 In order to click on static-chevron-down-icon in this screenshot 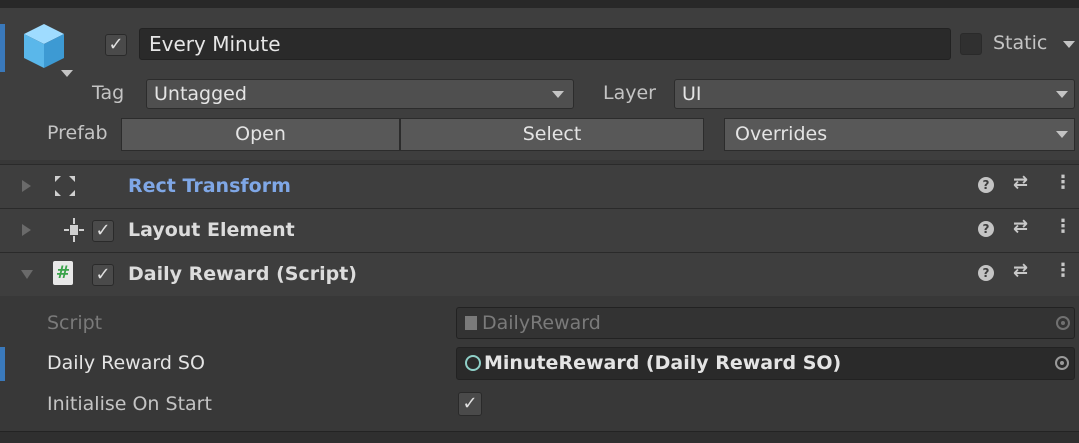, I will do `click(1069, 44)`.